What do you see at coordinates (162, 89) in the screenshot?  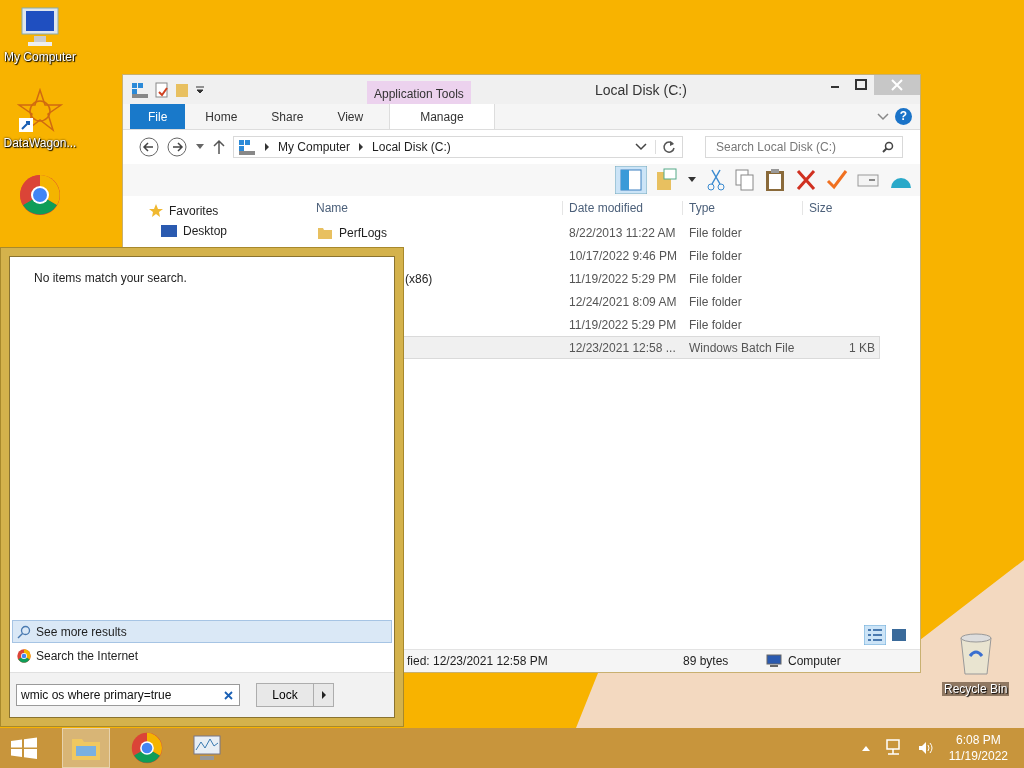 I see `properties-icon` at bounding box center [162, 89].